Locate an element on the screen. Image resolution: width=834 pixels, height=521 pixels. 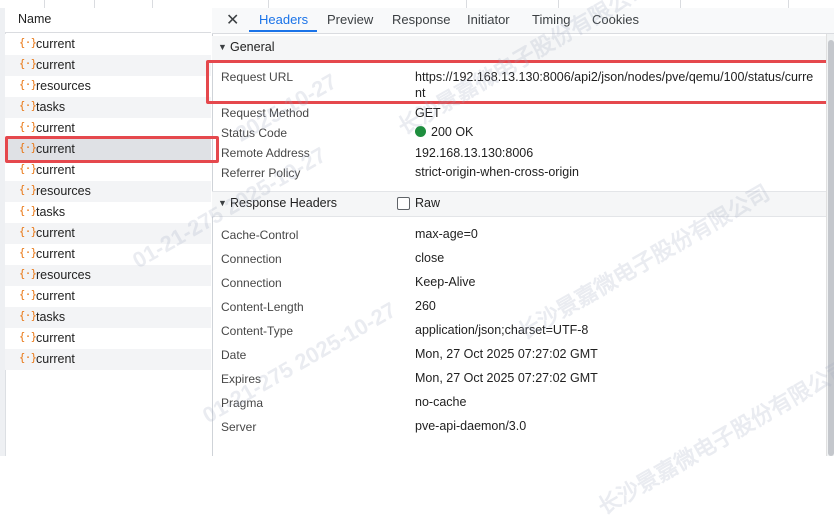
tab-cookies: Cookies is located at coordinates (615, 19).